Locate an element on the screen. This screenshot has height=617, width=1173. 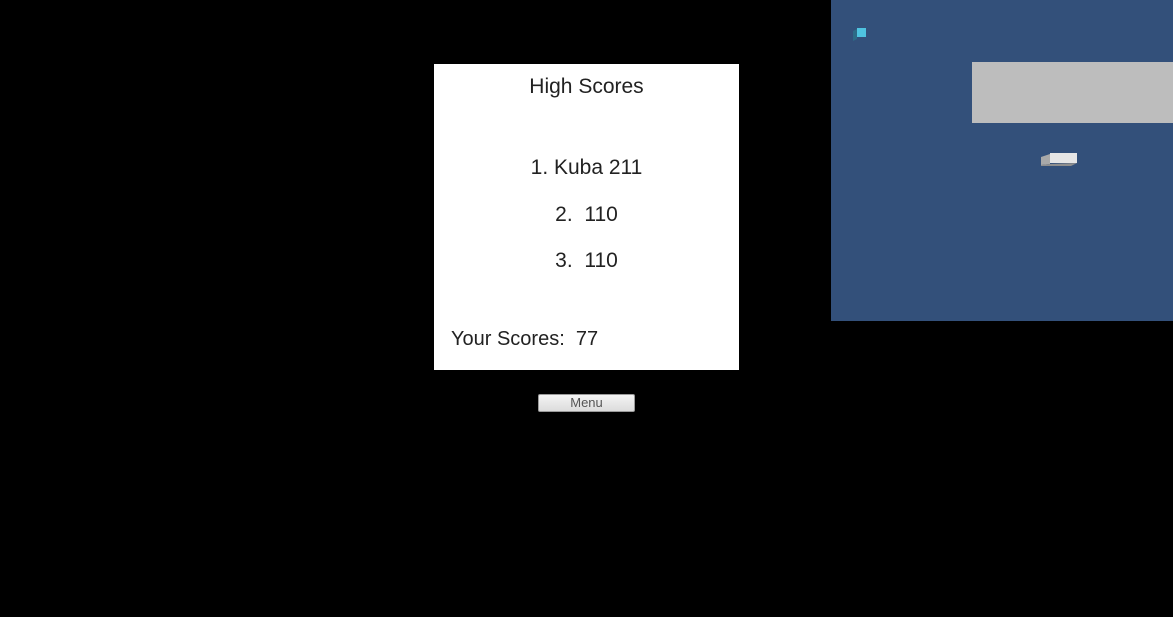
your-score-text: Your Scores: 77 is located at coordinates (525, 339).